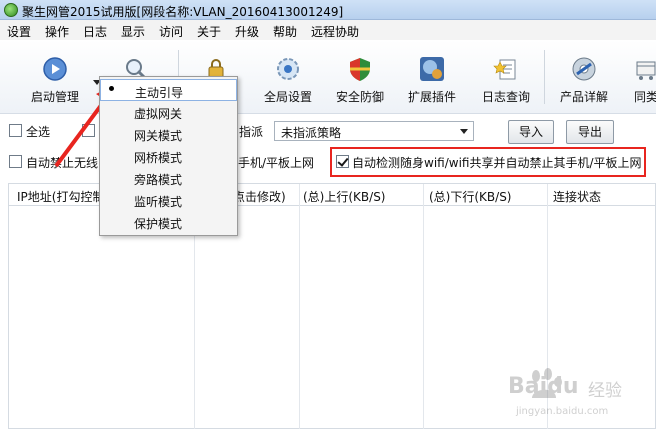 This screenshot has height=429, width=656. I want to click on play-icon, so click(55, 69).